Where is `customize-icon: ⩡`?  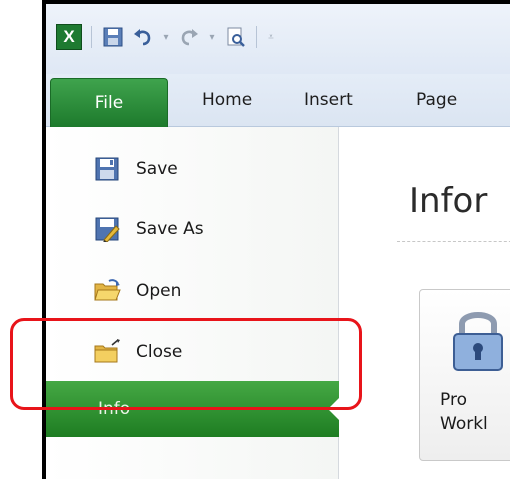
customize-icon: ⩡ is located at coordinates (271, 37).